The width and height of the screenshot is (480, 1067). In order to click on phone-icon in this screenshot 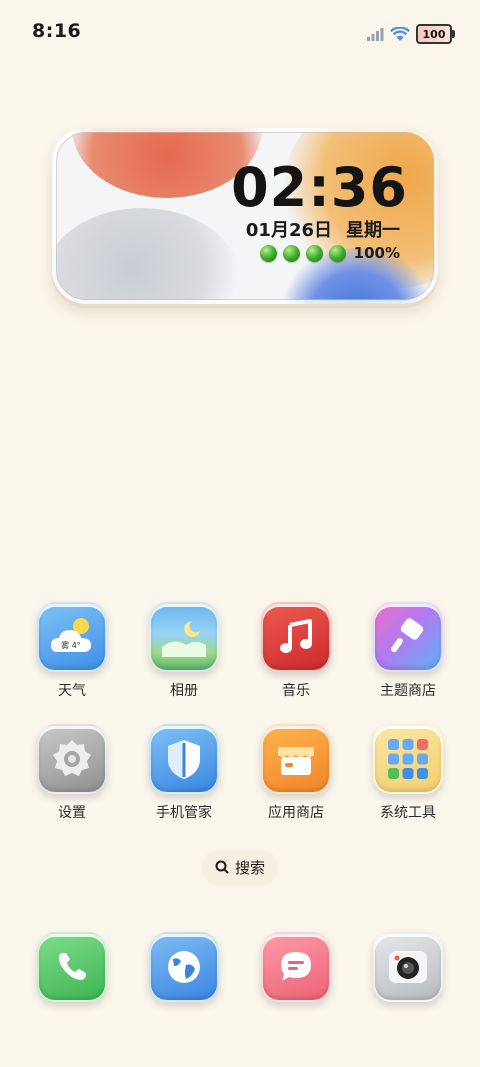, I will do `click(72, 967)`.